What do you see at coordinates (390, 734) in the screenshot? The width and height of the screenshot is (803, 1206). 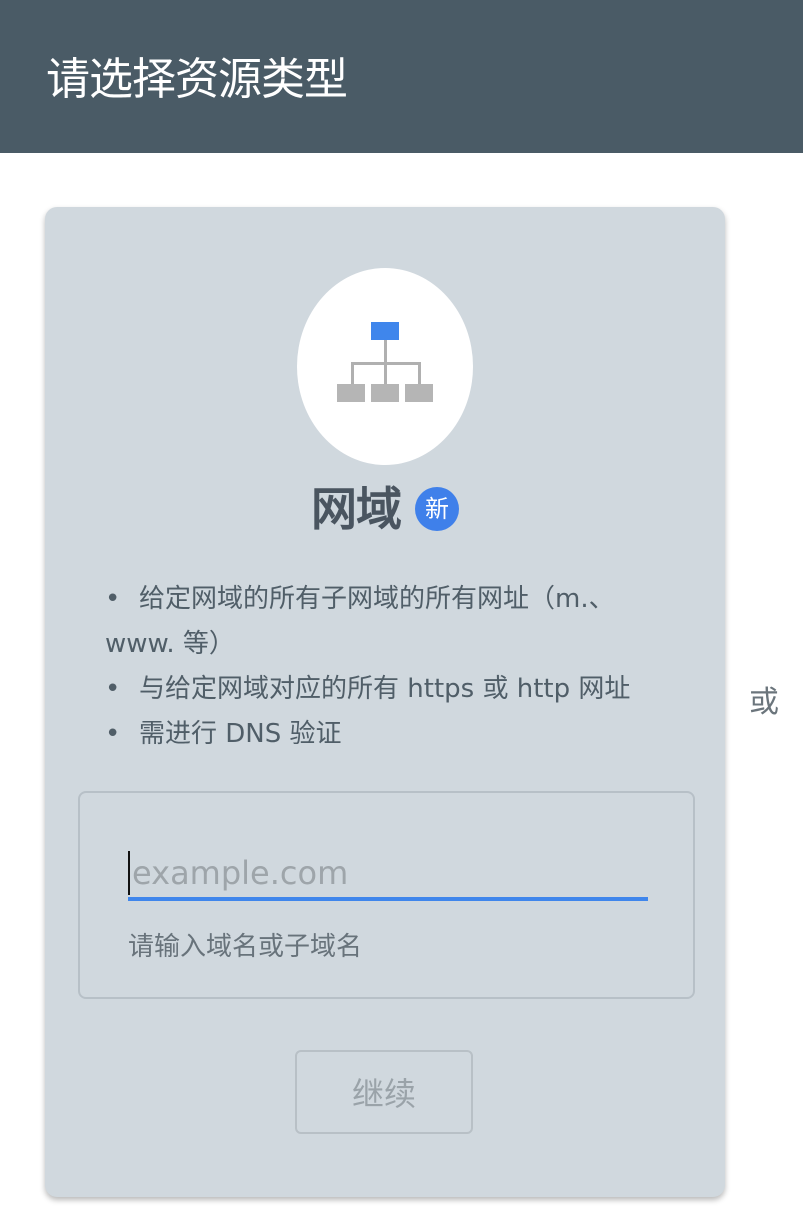 I see `feature-item: • 需进行 DNS 验证` at bounding box center [390, 734].